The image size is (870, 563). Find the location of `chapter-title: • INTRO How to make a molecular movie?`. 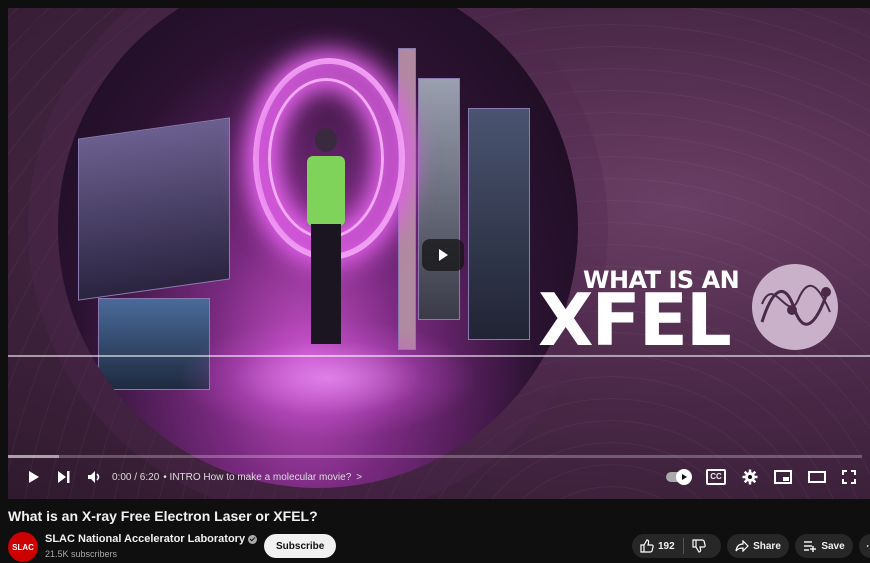

chapter-title: • INTRO How to make a molecular movie? is located at coordinates (257, 477).